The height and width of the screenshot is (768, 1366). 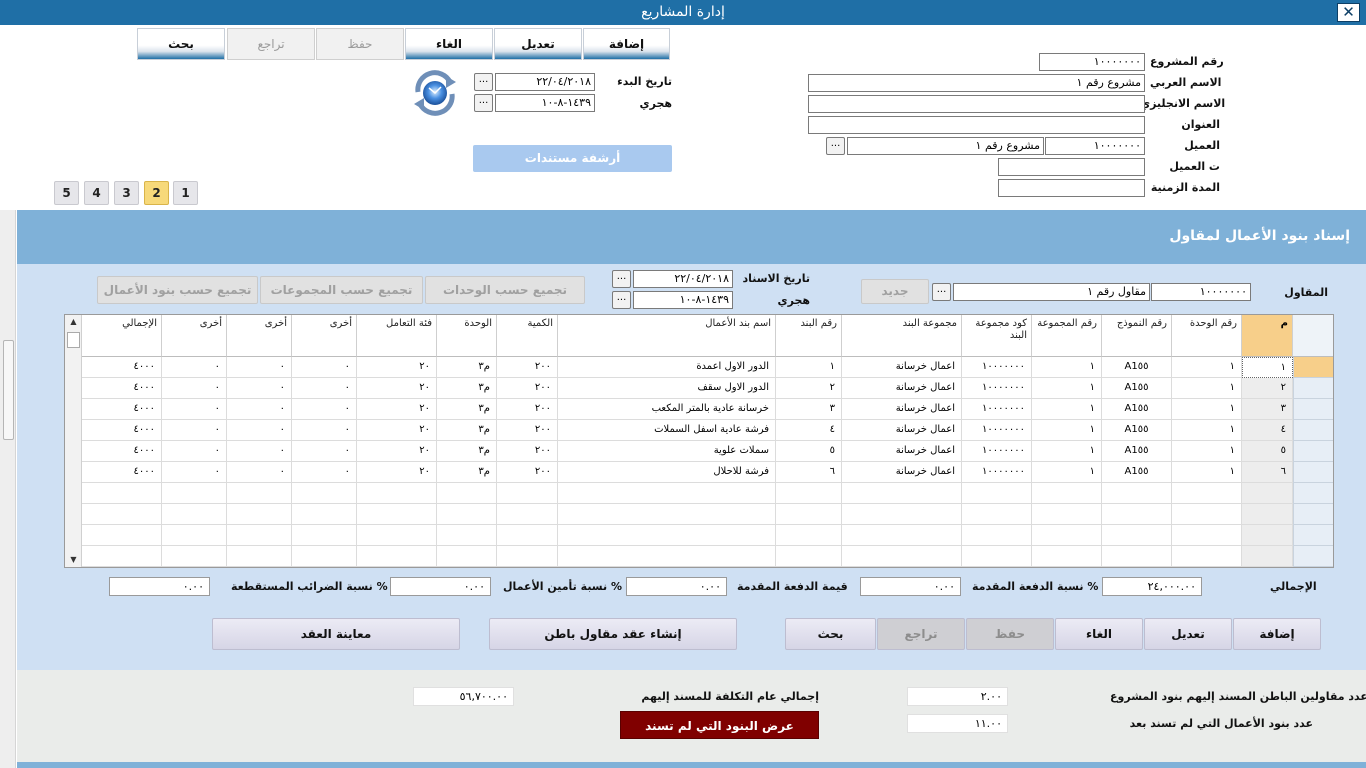 What do you see at coordinates (719, 725) in the screenshot?
I see `show-unassigned-items-button: عرض البنود التي لم تسند` at bounding box center [719, 725].